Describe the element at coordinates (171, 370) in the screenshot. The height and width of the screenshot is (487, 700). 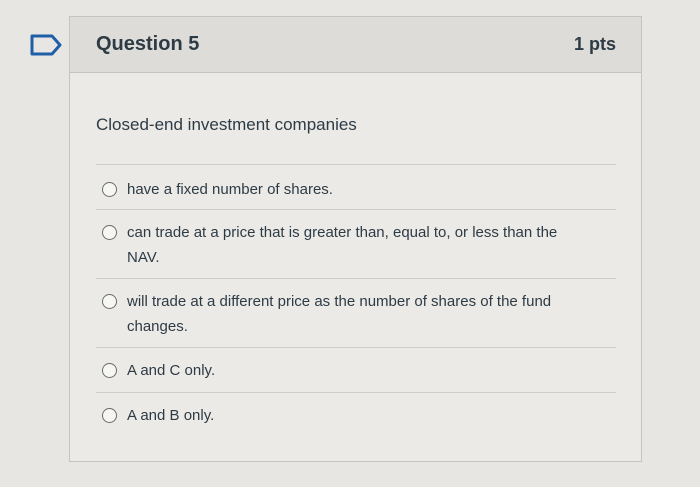
I see `answer-label: A and C only.` at that location.